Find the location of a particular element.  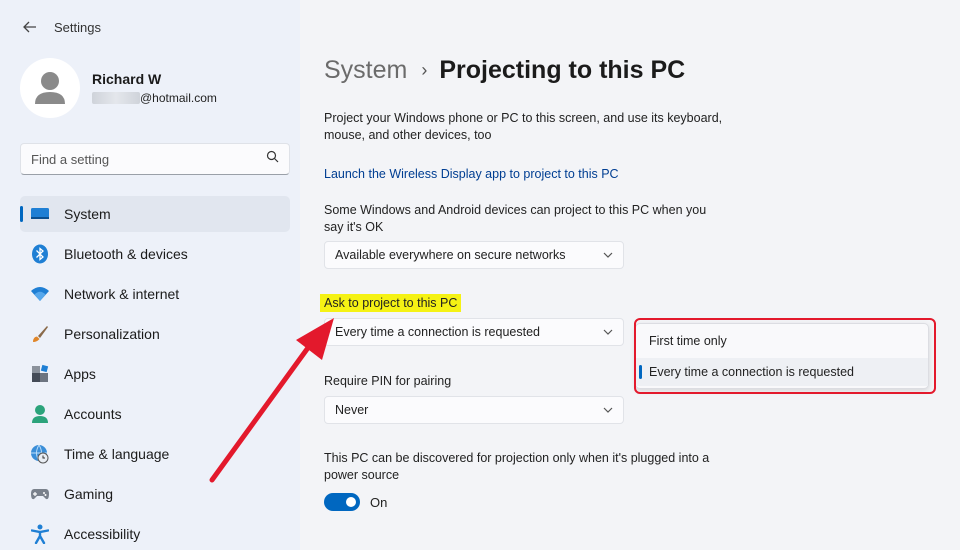

search-icon is located at coordinates (272, 159).